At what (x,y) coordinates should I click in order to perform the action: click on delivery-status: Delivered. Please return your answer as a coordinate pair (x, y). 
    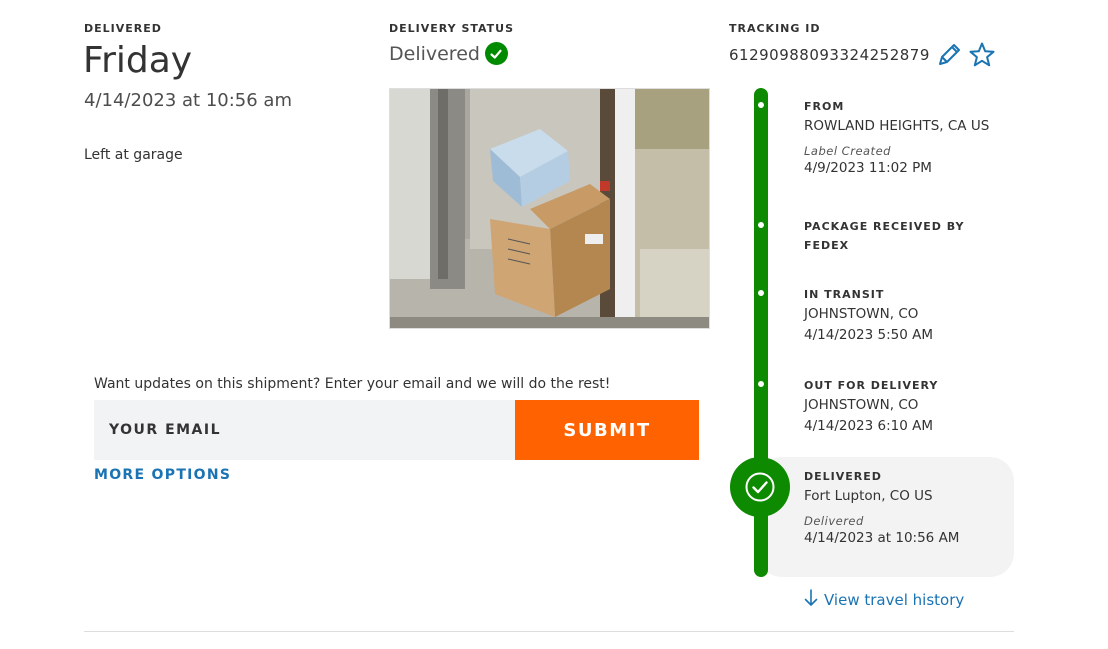
    Looking at the image, I should click on (448, 53).